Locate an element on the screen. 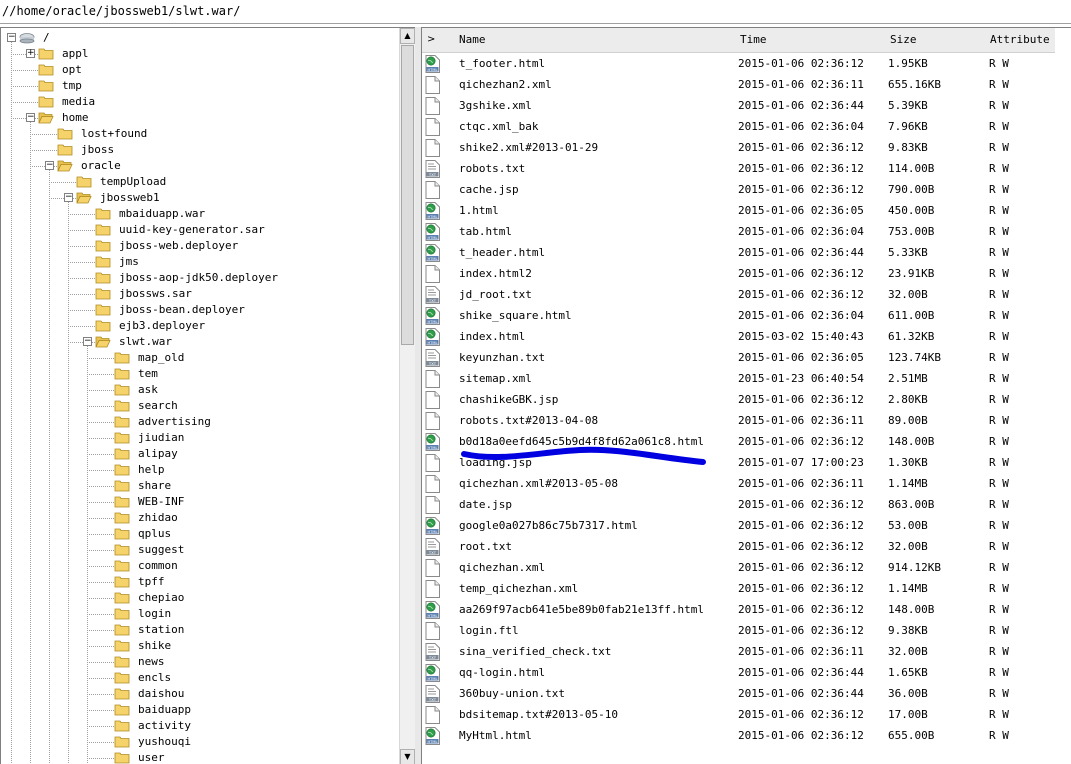 Image resolution: width=1071 pixels, height=764 pixels. file-time: 2015-01-23 06:40:54 is located at coordinates (801, 378).